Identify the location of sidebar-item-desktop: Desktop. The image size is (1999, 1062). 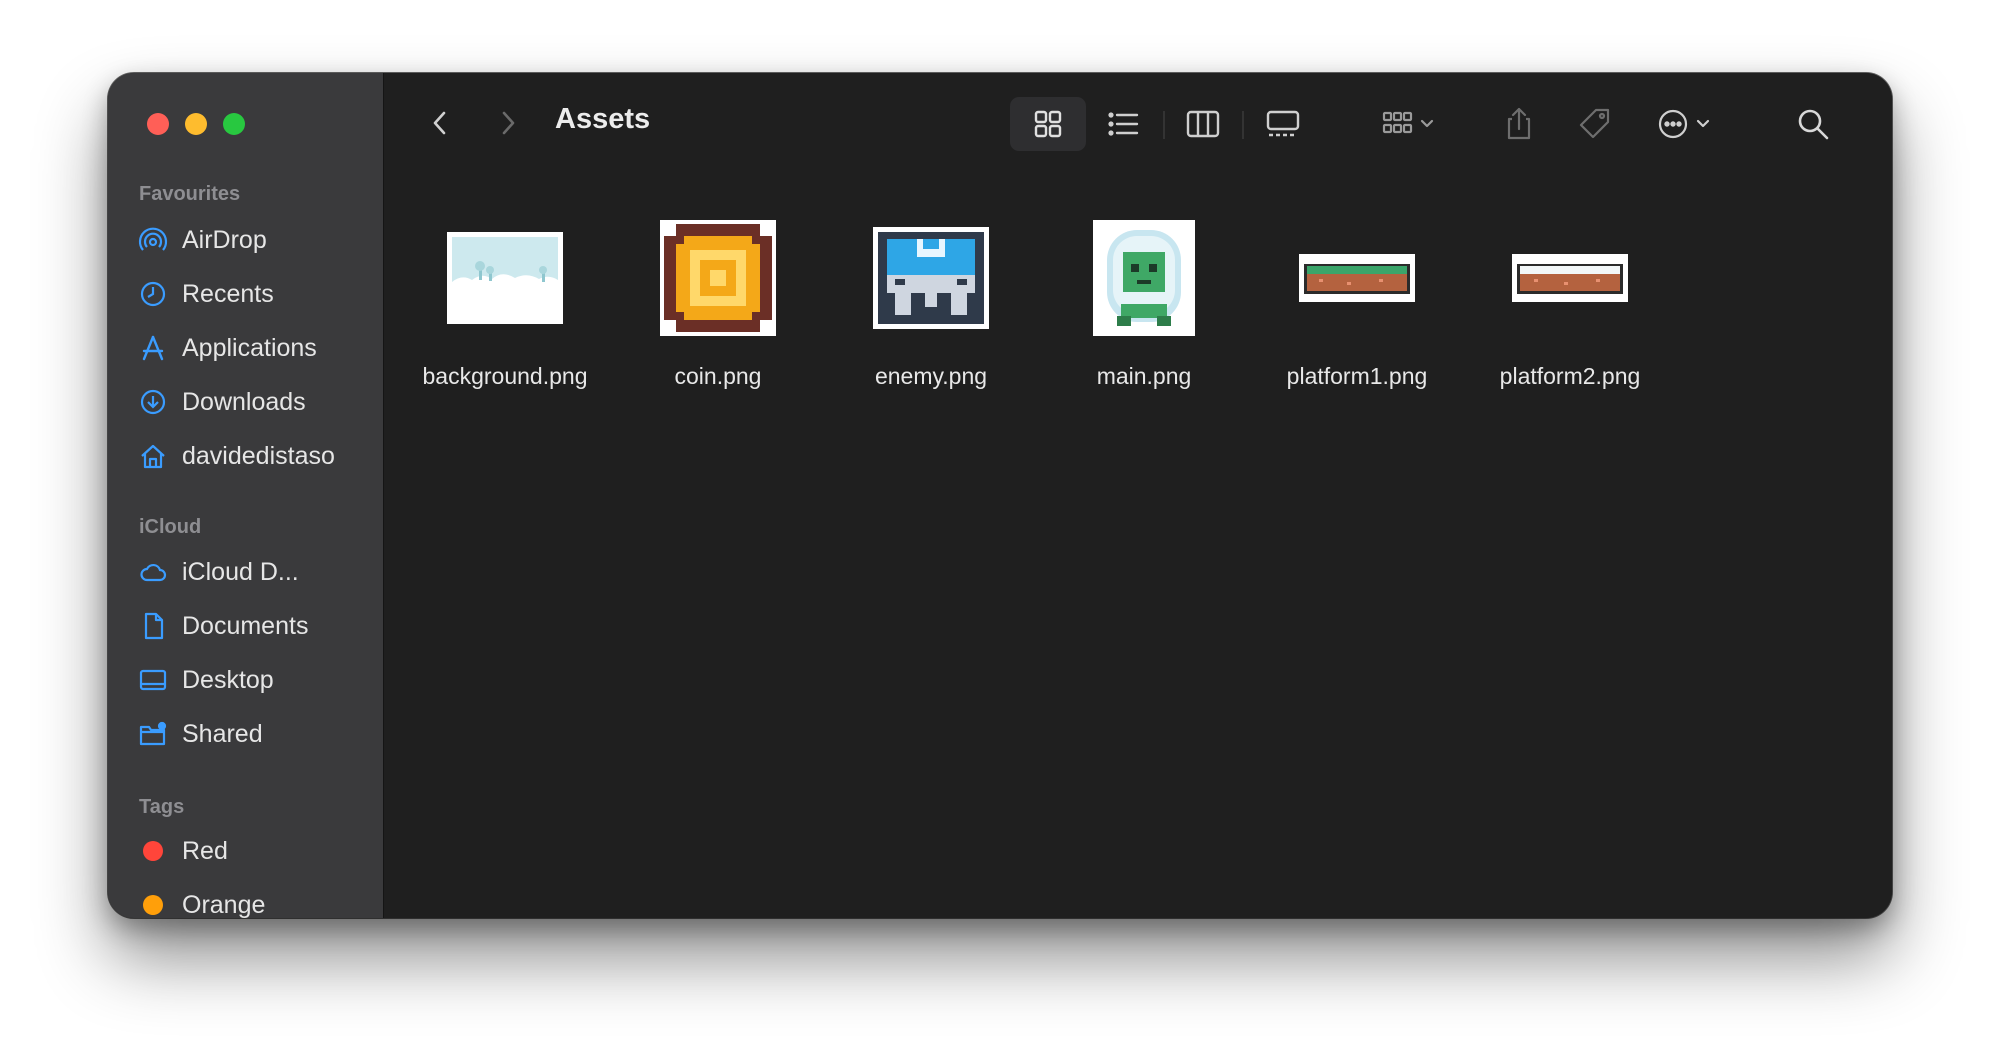
(255, 680).